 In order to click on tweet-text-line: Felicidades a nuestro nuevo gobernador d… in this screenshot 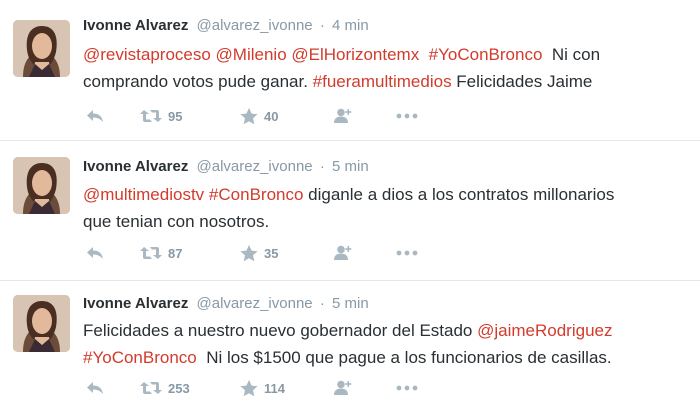, I will do `click(388, 330)`.